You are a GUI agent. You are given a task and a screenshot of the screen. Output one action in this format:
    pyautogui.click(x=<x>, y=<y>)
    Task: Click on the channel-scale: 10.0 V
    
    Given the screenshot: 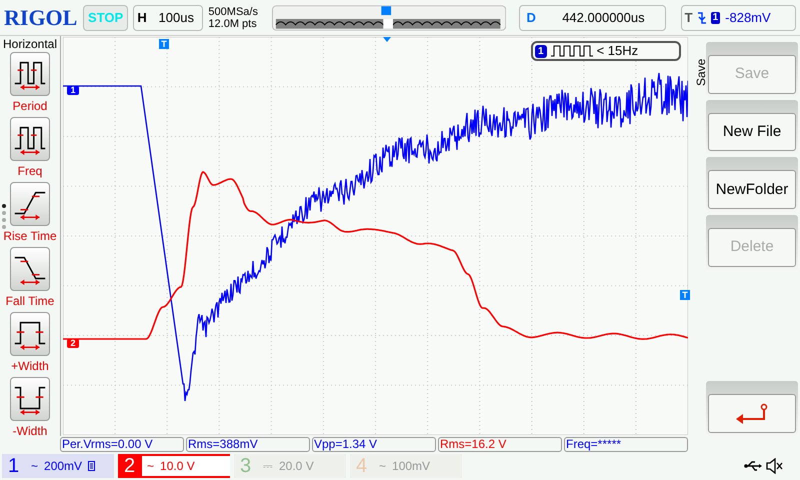 What is the action you would take?
    pyautogui.click(x=177, y=466)
    